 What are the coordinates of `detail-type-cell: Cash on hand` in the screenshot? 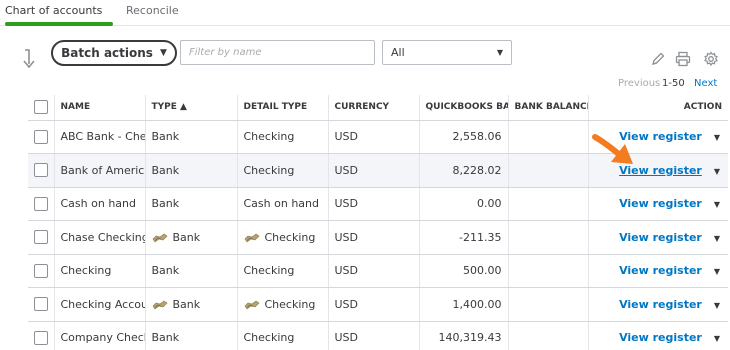 It's located at (282, 204).